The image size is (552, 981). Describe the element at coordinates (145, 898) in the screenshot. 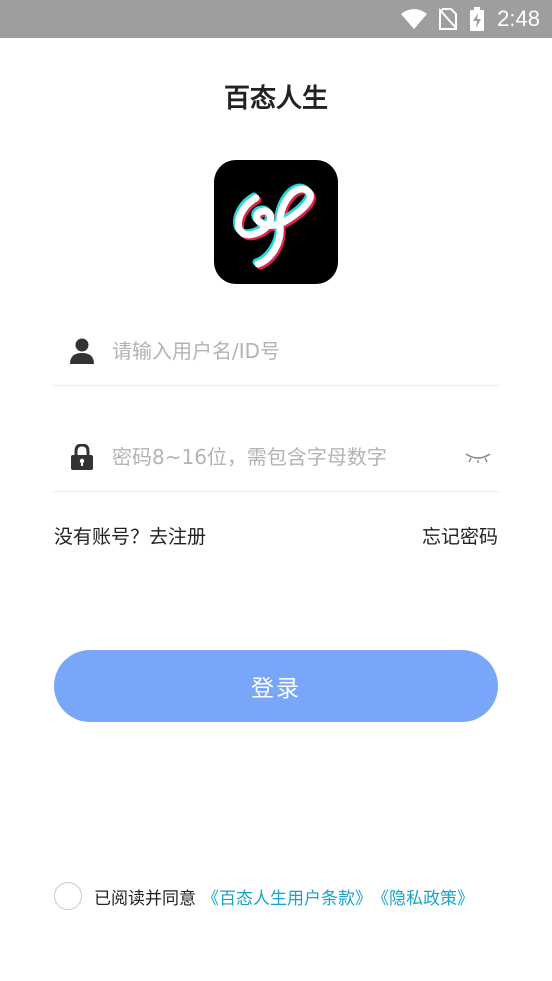

I see `agreement-text: 已阅读并同意` at that location.